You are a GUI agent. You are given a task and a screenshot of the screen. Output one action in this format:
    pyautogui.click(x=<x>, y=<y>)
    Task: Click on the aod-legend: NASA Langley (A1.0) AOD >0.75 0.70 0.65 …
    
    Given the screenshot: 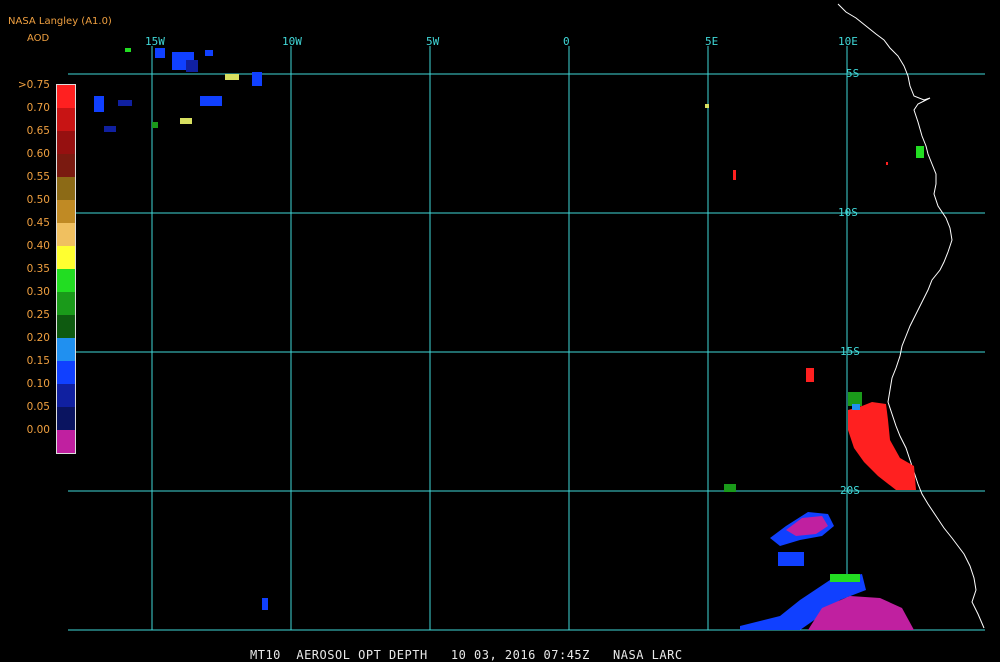 What is the action you would take?
    pyautogui.click(x=56, y=227)
    